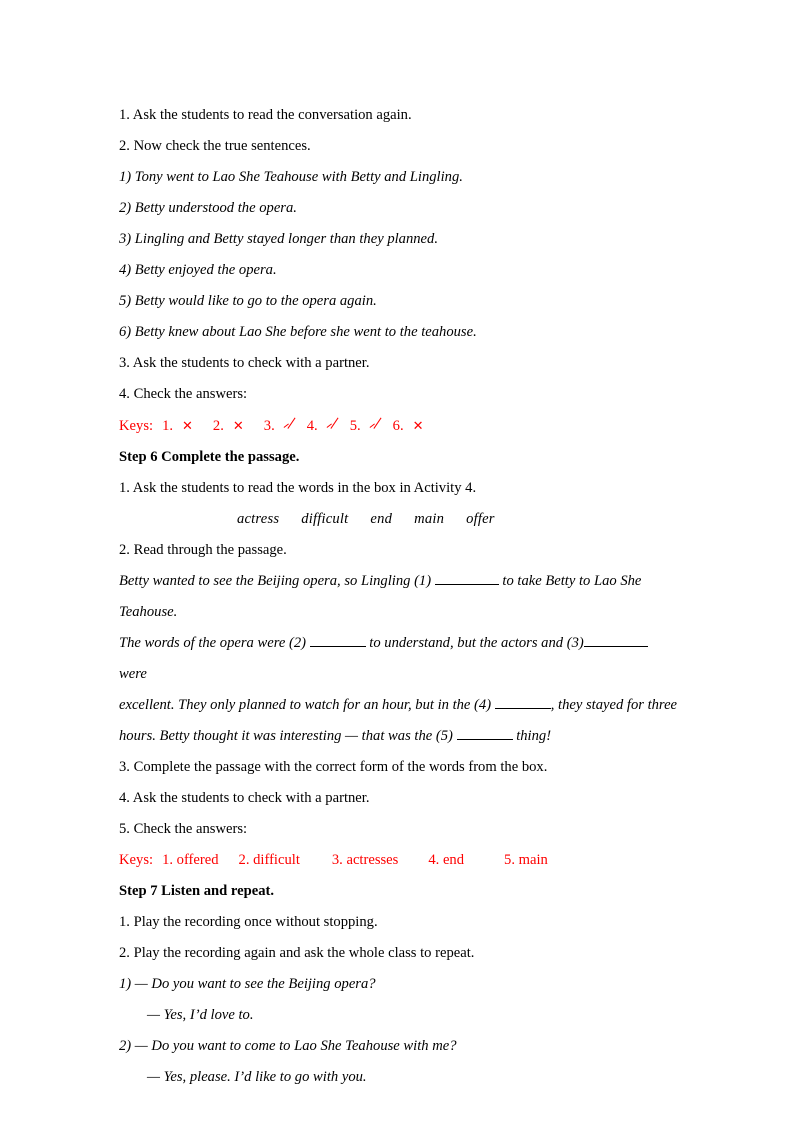 The image size is (794, 1123). Describe the element at coordinates (446, 860) in the screenshot. I see `key-answer: 4. end` at that location.